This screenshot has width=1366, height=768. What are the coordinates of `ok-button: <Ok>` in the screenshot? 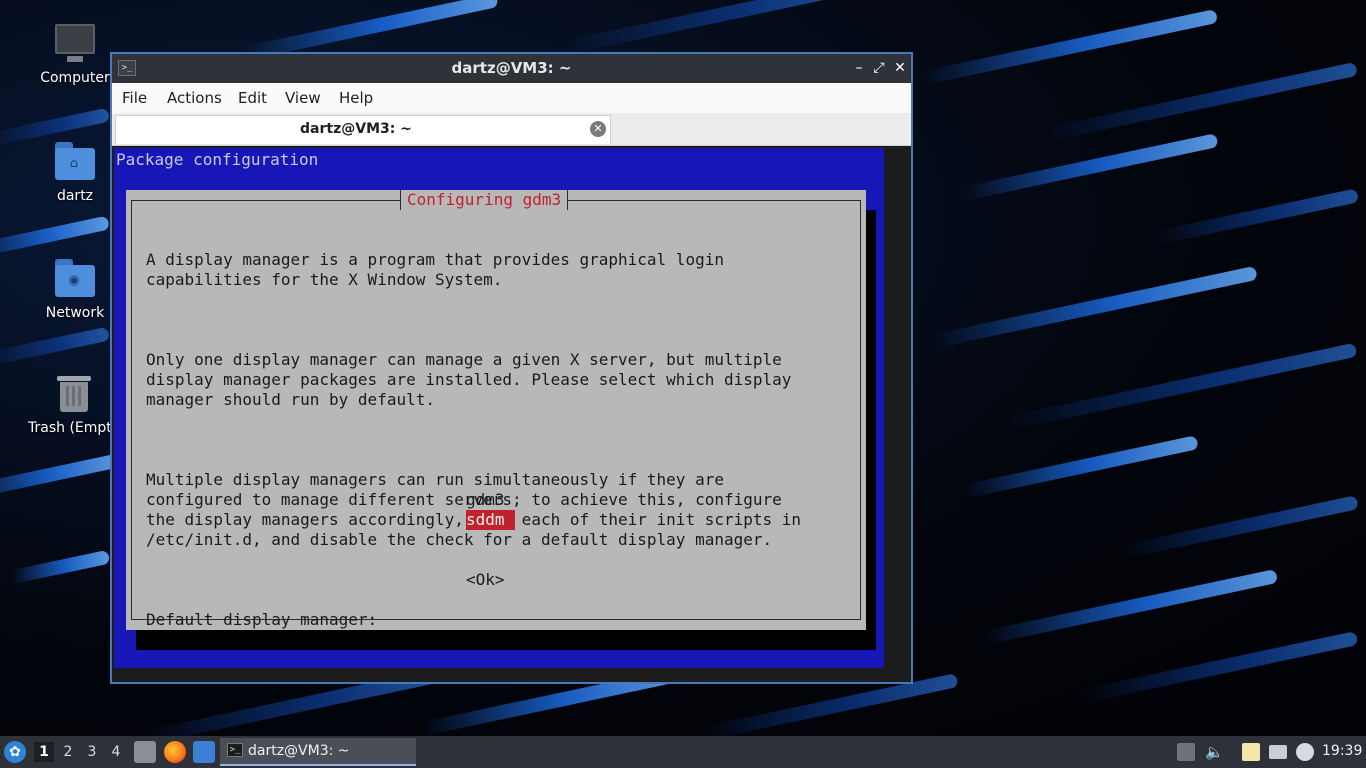 It's located at (485, 580).